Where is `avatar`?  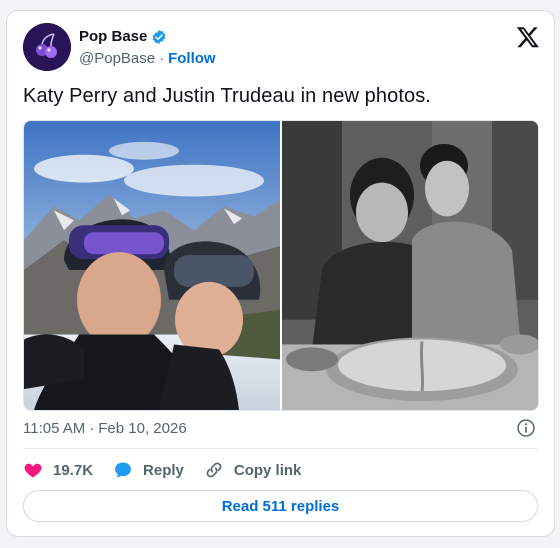
avatar is located at coordinates (47, 47).